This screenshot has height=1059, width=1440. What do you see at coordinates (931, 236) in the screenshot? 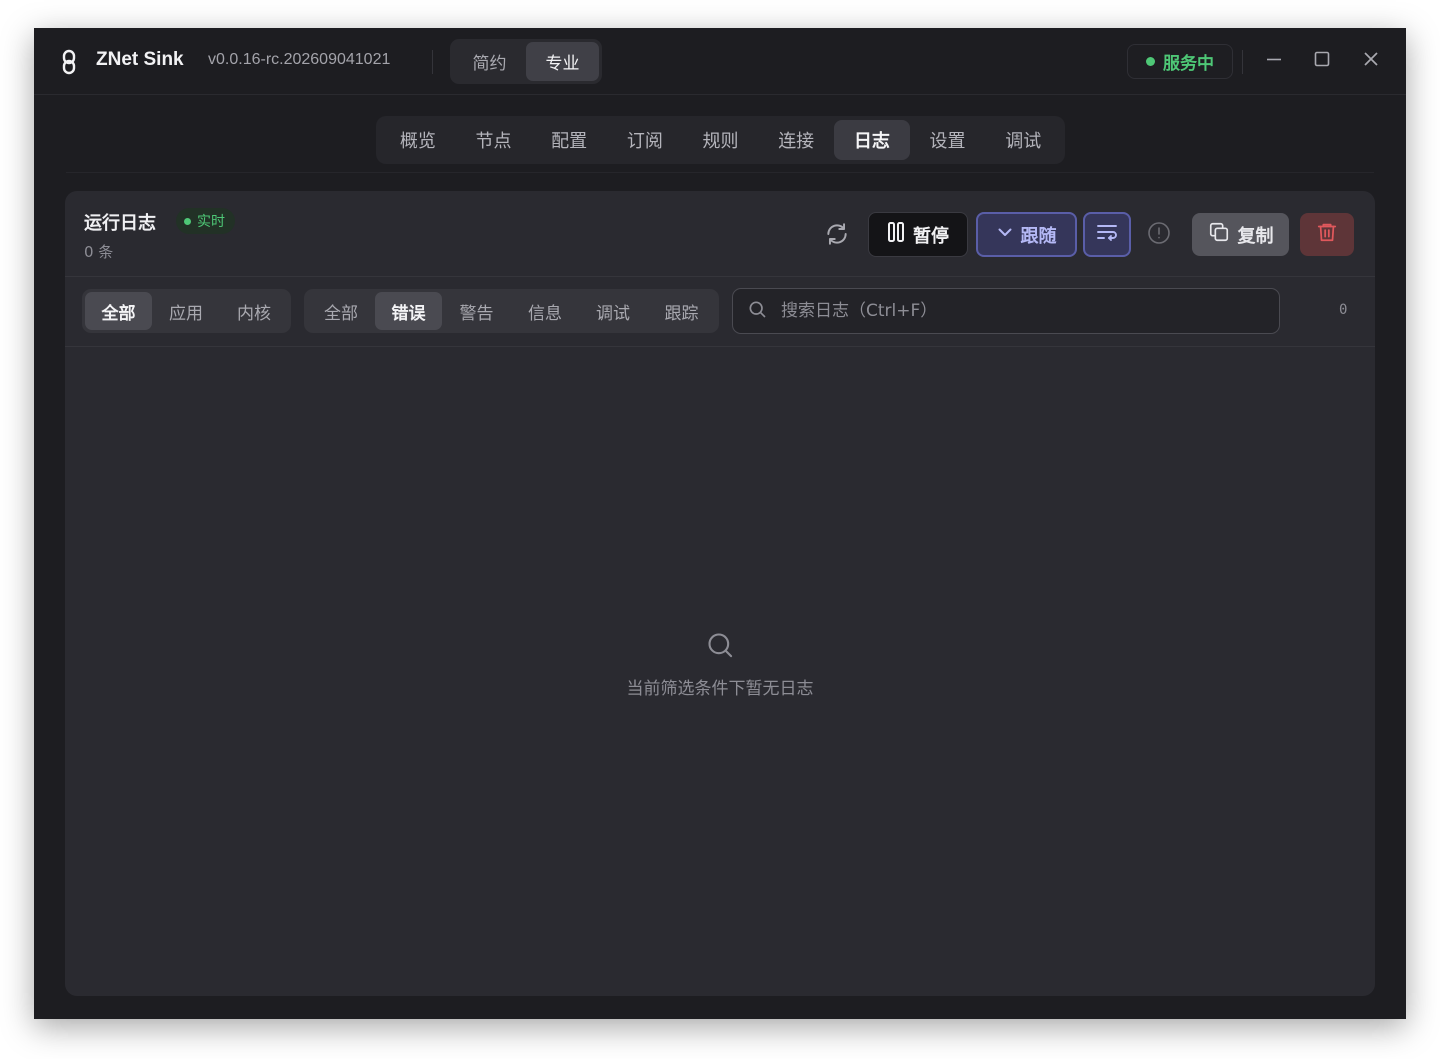
I see `pause-label: 暂停` at bounding box center [931, 236].